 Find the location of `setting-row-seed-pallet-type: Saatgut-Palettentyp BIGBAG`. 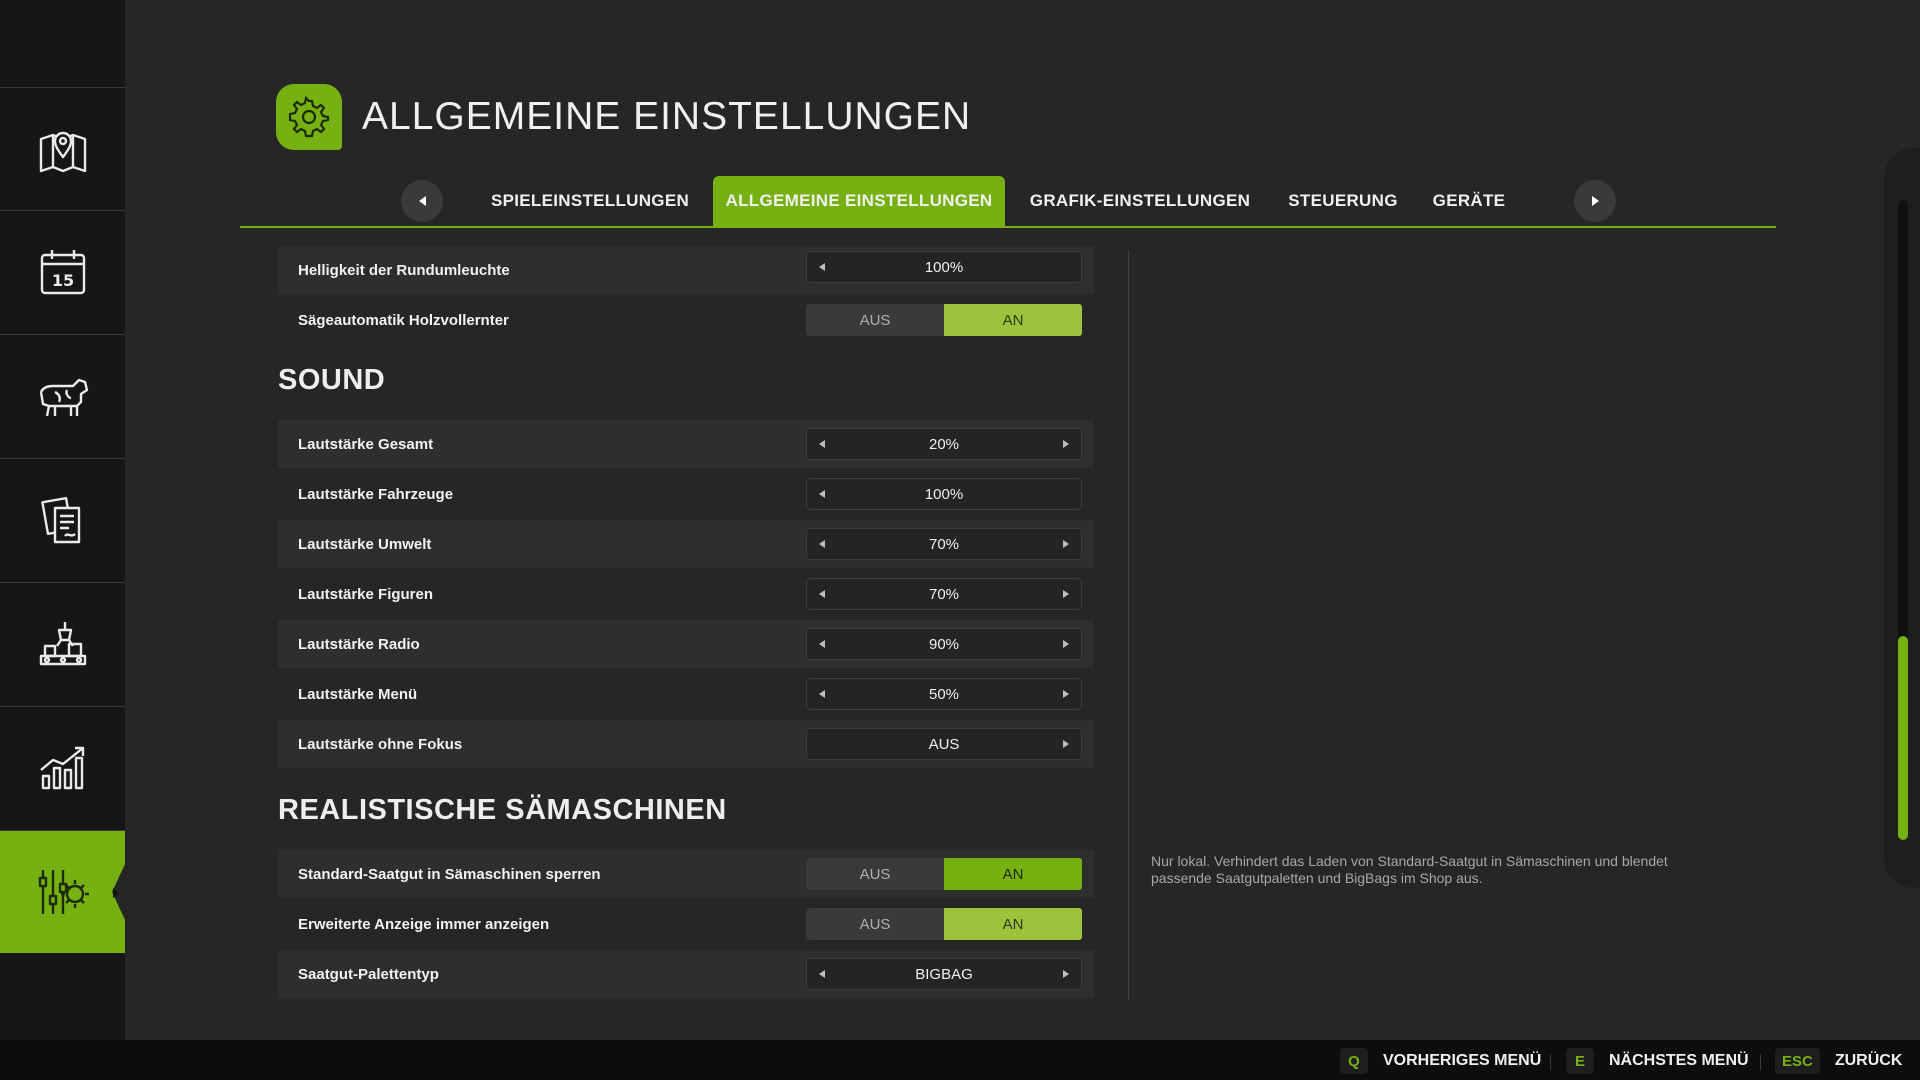

setting-row-seed-pallet-type: Saatgut-Palettentyp BIGBAG is located at coordinates (686, 974).